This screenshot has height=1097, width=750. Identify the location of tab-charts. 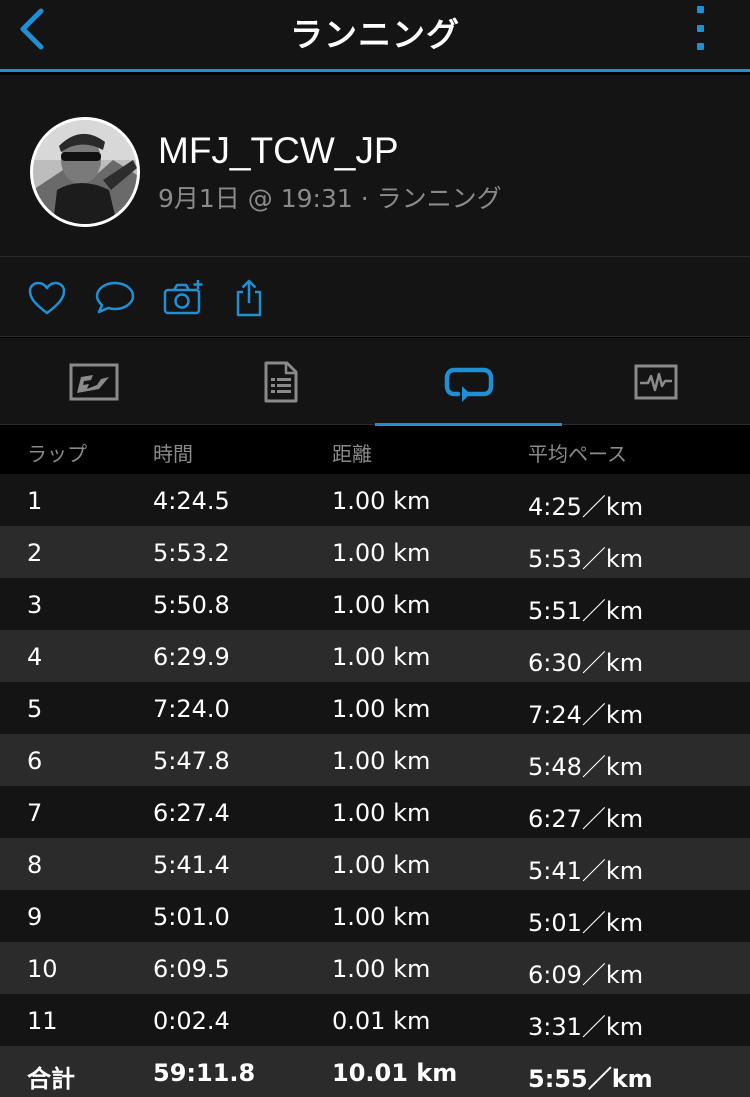
(655, 381).